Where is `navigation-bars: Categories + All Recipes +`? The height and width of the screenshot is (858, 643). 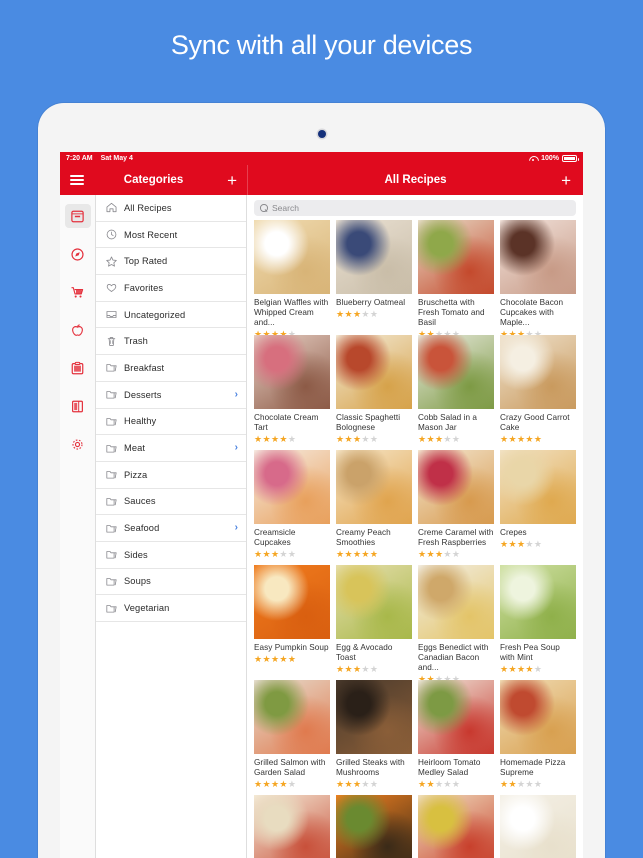 navigation-bars: Categories + All Recipes + is located at coordinates (321, 180).